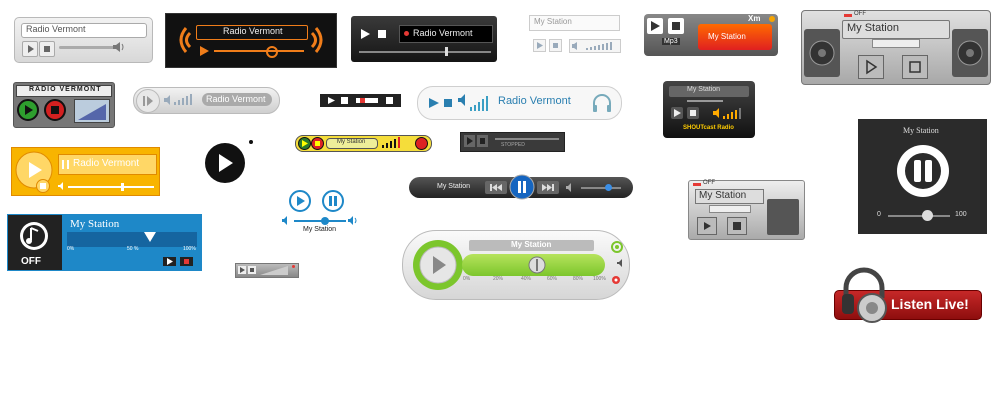 The width and height of the screenshot is (1000, 414). I want to click on volume-marker-icon, so click(150, 237).